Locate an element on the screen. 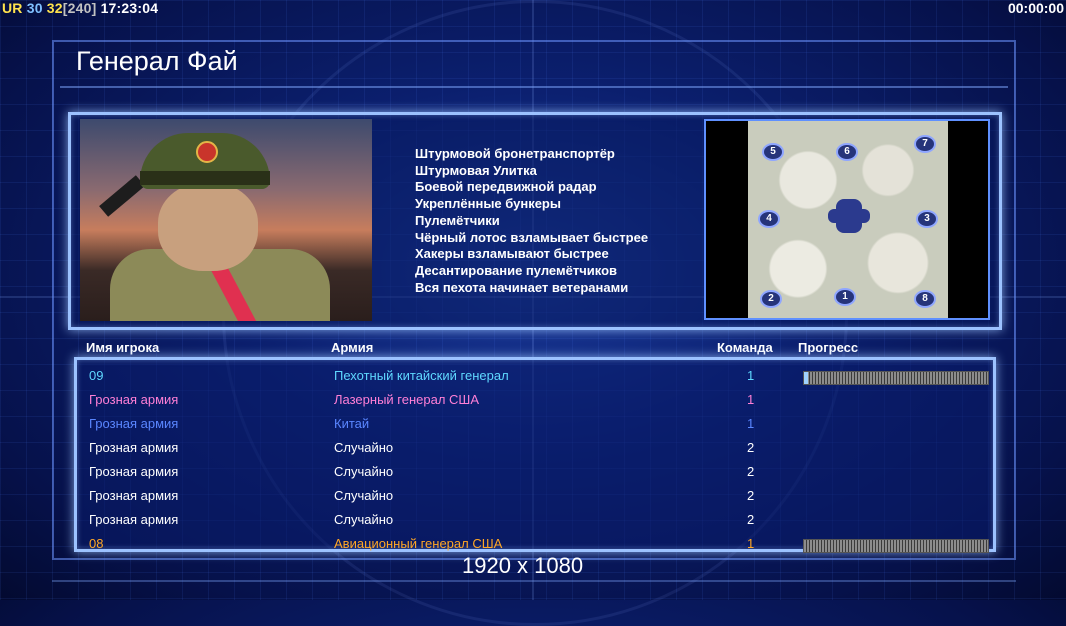  portrait-face is located at coordinates (208, 227).